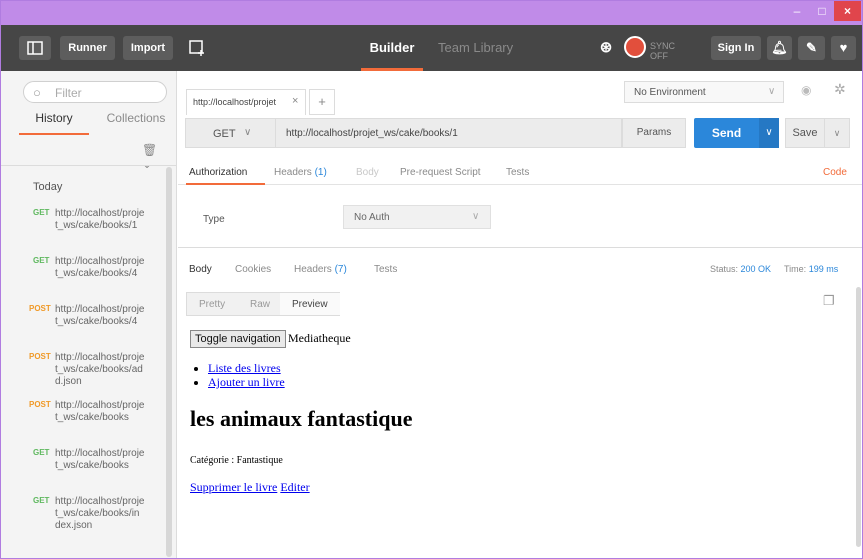 This screenshot has height=559, width=863. What do you see at coordinates (704, 92) in the screenshot?
I see `environment-select: No Environment ∨` at bounding box center [704, 92].